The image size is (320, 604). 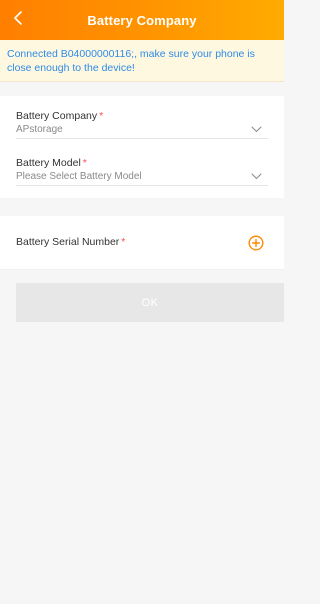 I want to click on back-button, so click(x=18, y=18).